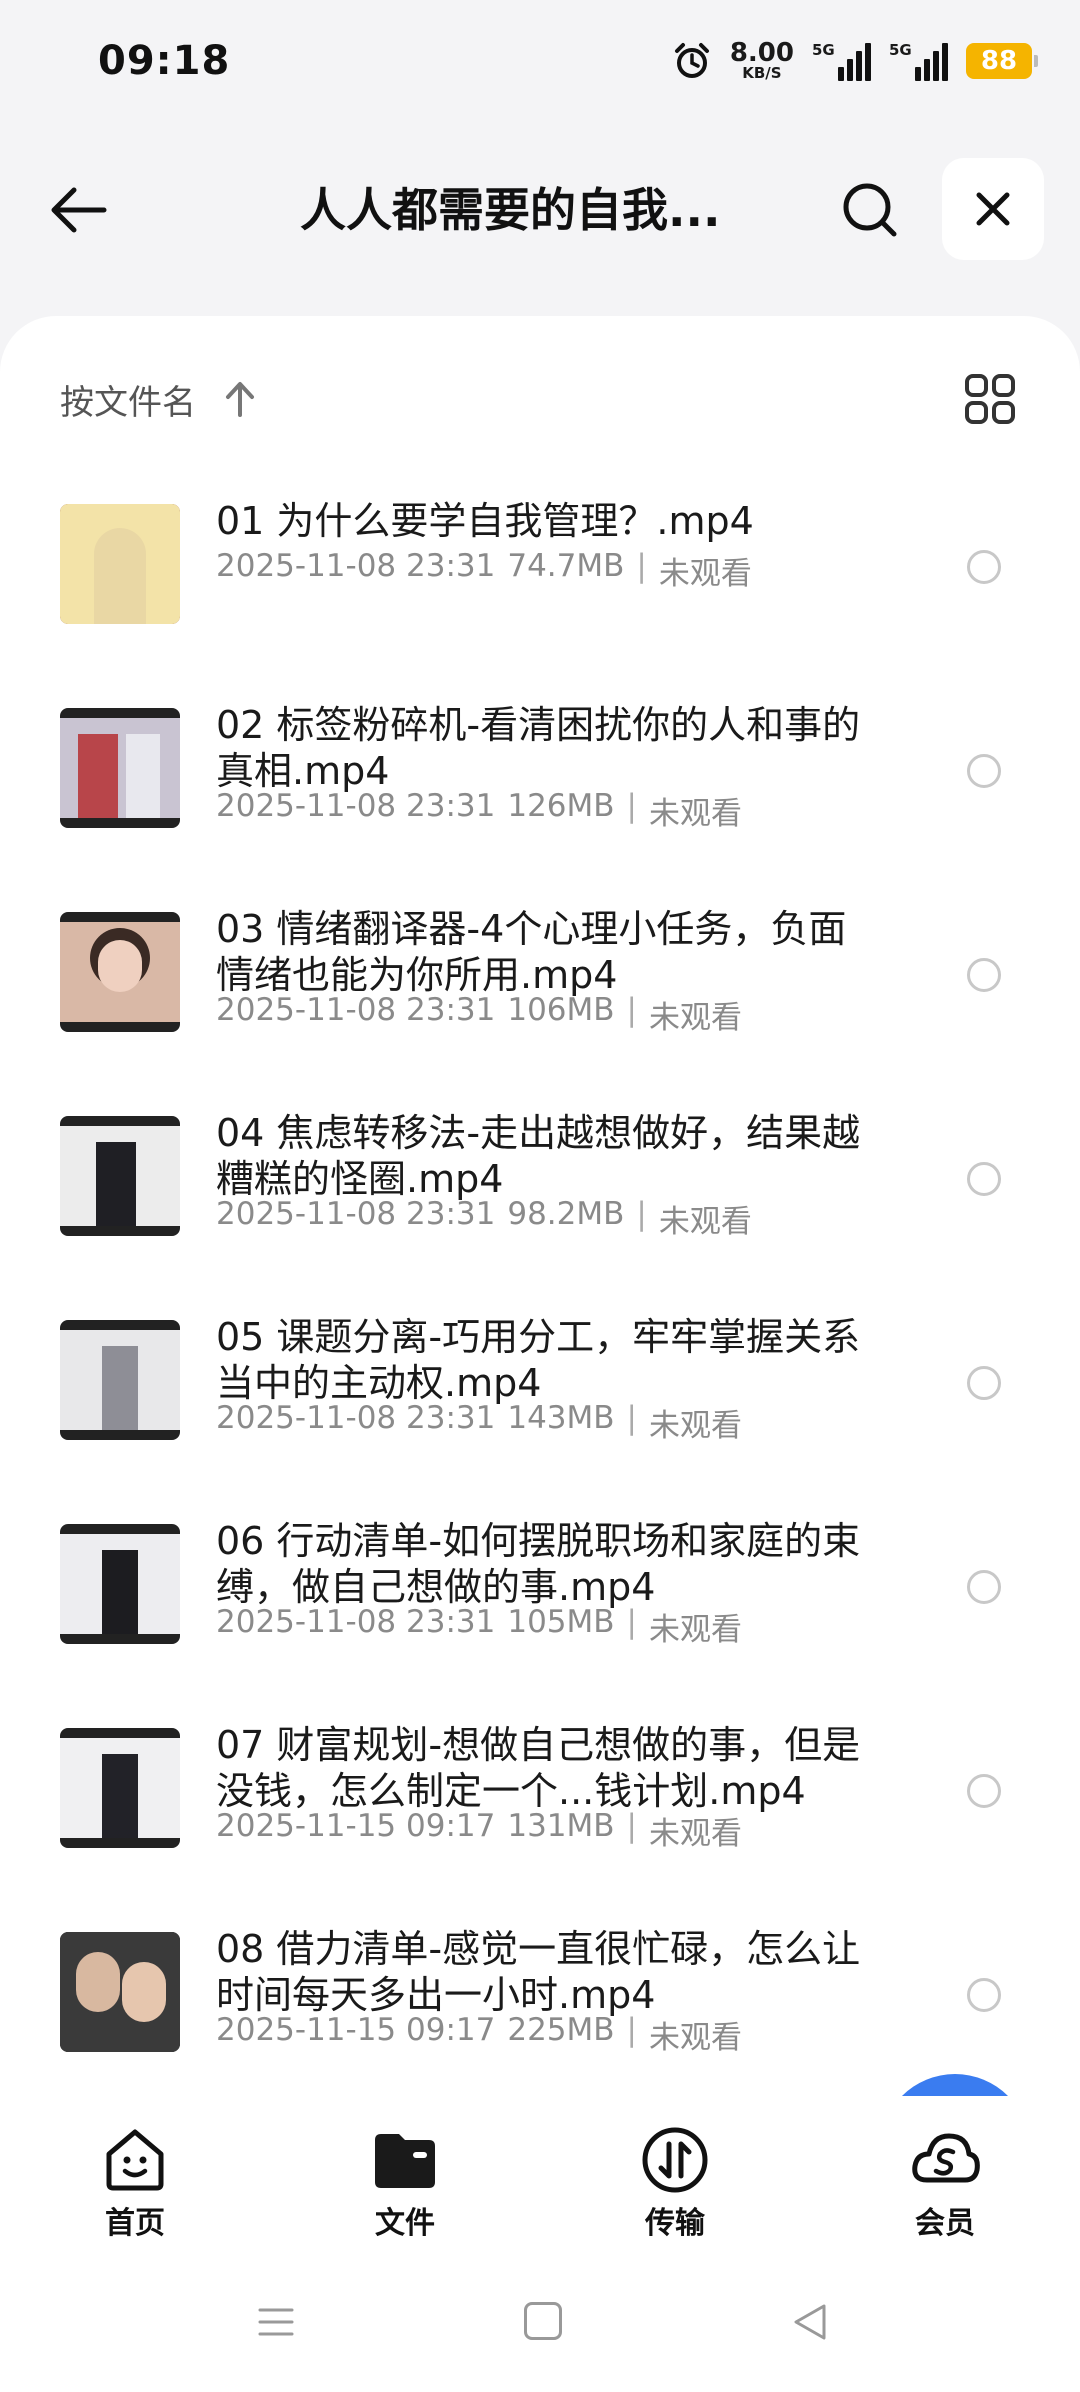  Describe the element at coordinates (538, 1156) in the screenshot. I see `file-name: 04 焦虑转移法-走出越想做好，结果越糟糕的怪圈.mp4` at that location.